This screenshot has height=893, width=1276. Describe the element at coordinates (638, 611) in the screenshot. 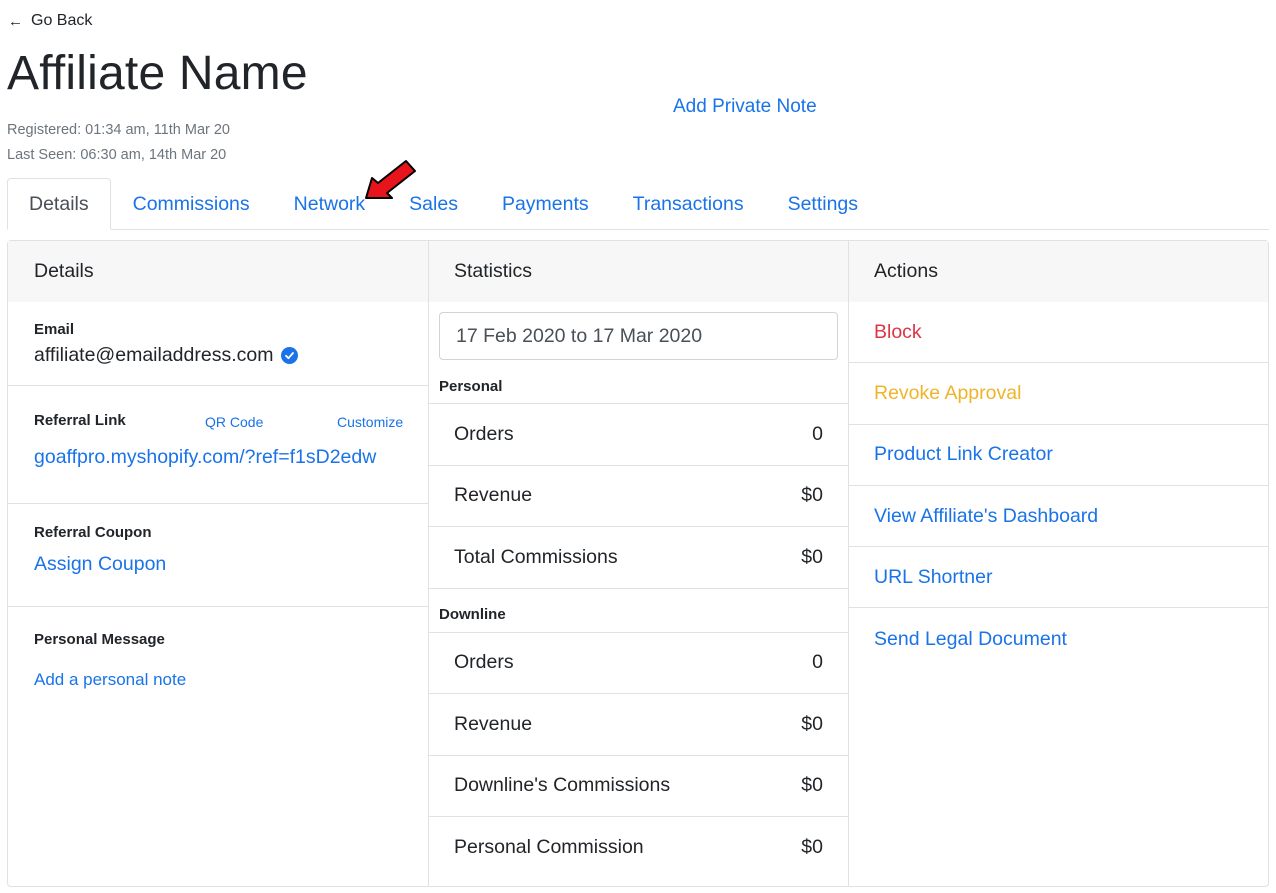

I see `downline-group-label: Downline` at that location.